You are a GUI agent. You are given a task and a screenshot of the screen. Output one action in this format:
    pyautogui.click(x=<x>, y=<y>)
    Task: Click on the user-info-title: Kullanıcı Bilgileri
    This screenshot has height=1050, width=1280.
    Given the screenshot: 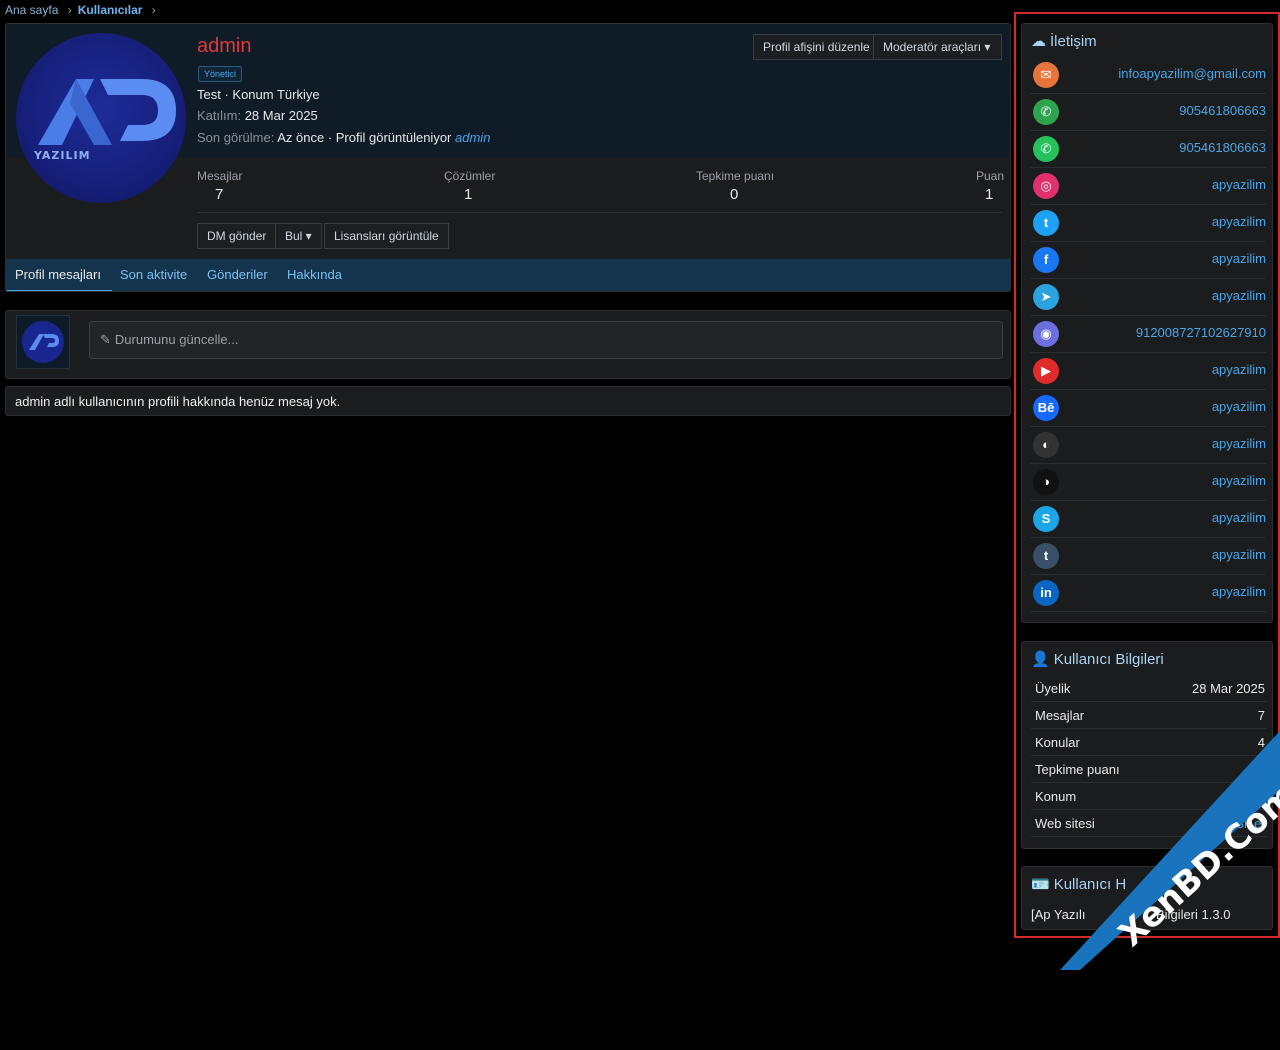 What is the action you would take?
    pyautogui.click(x=1108, y=659)
    